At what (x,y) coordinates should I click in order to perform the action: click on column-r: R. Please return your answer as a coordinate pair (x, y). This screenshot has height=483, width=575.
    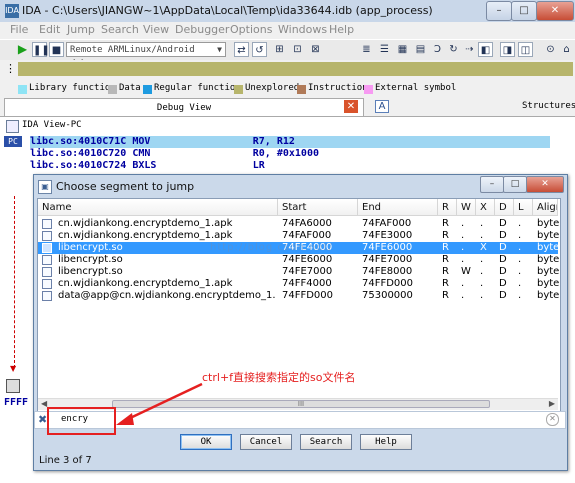
    Looking at the image, I should click on (447, 207).